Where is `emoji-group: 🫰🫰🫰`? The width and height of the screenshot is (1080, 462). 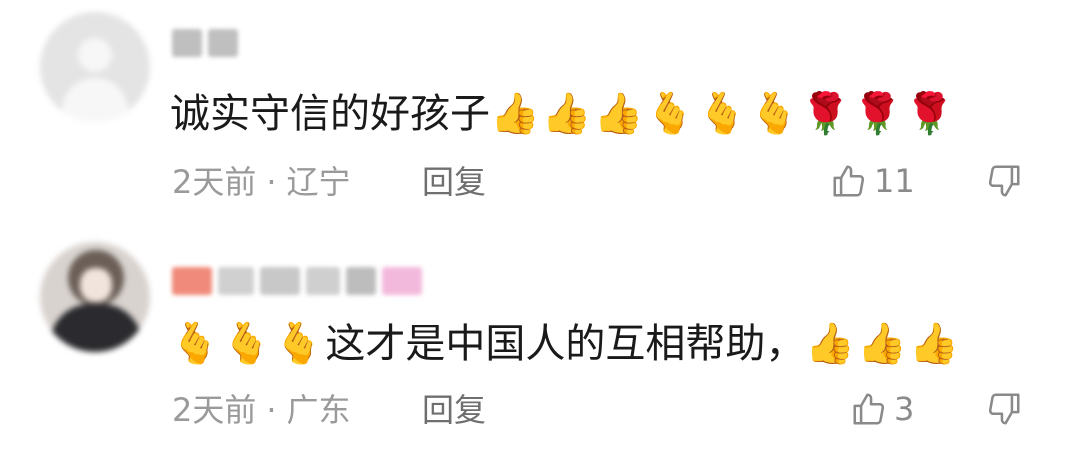
emoji-group: 🫰🫰🫰 is located at coordinates (248, 344).